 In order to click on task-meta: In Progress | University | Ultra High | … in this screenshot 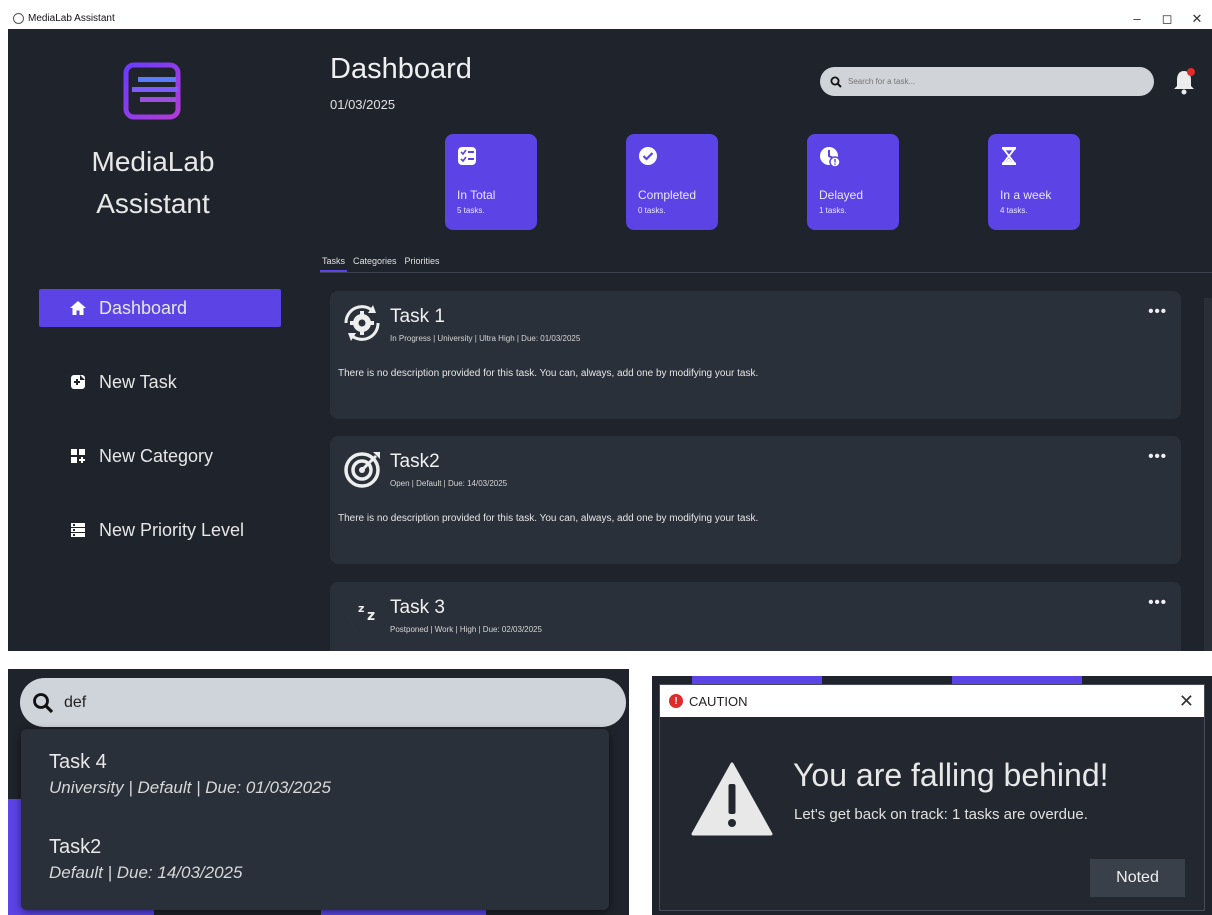, I will do `click(485, 338)`.